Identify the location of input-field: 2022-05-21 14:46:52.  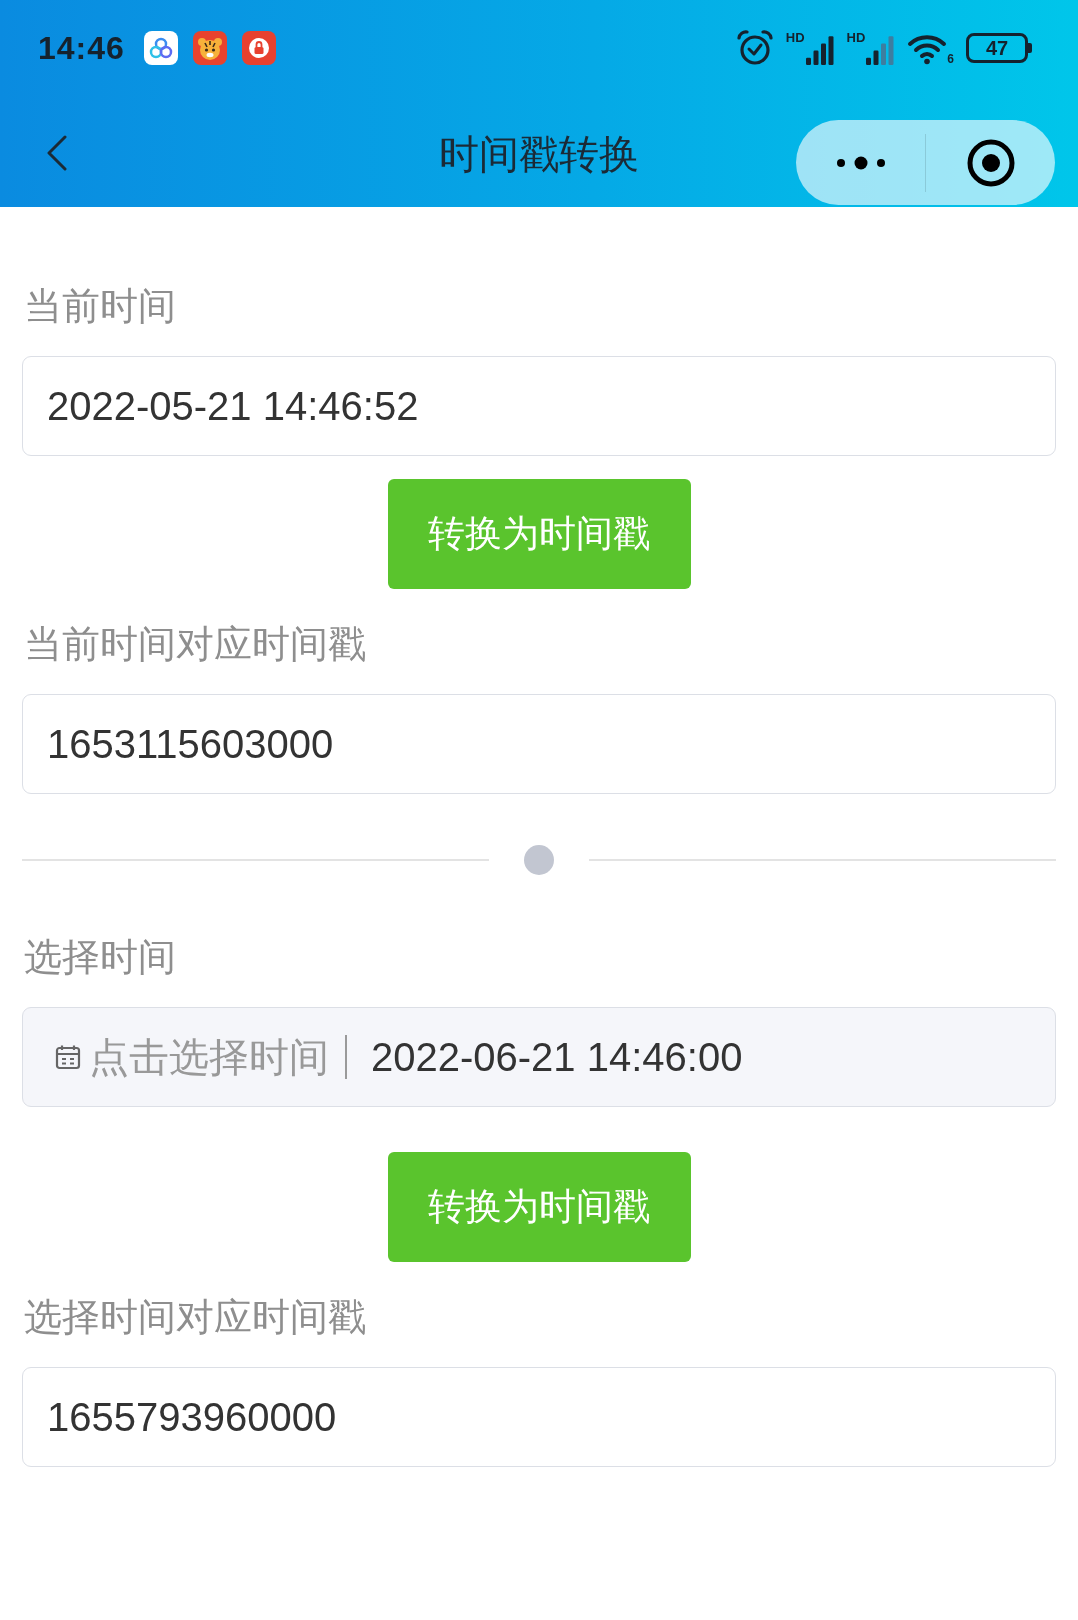
(539, 406).